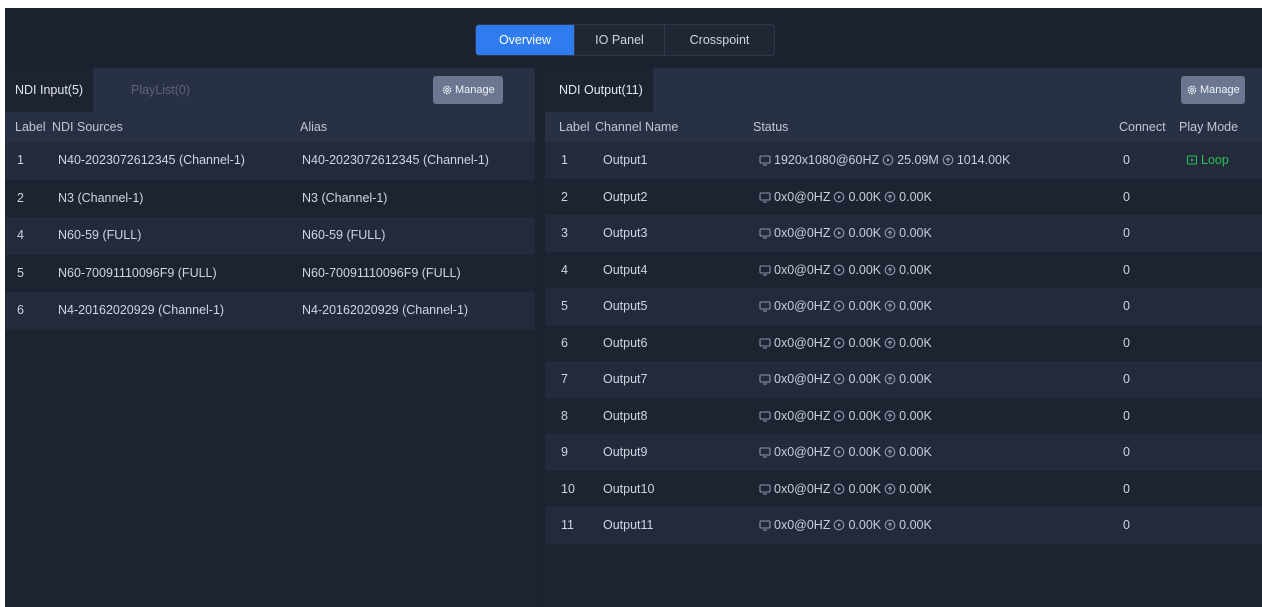  What do you see at coordinates (1142, 127) in the screenshot?
I see `col-connect: Connect` at bounding box center [1142, 127].